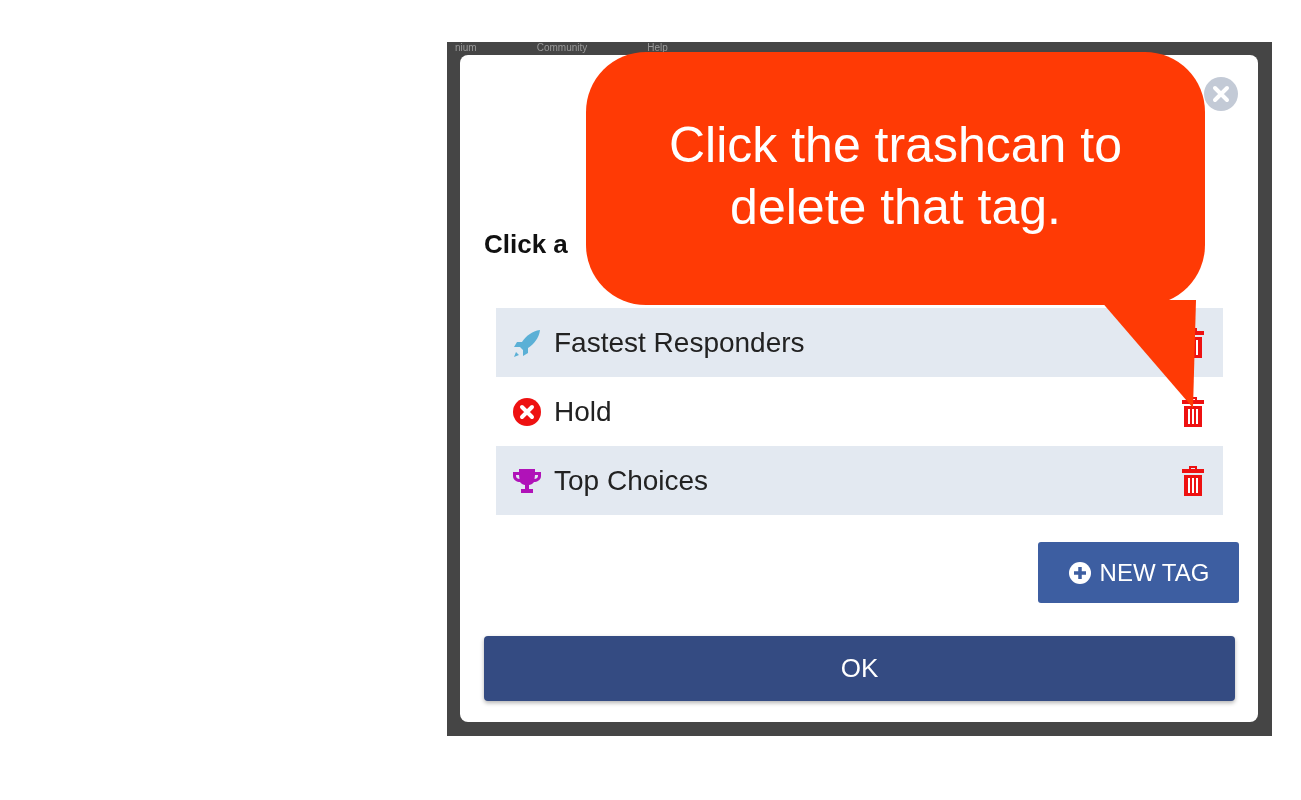 The image size is (1301, 800). Describe the element at coordinates (1193, 480) in the screenshot. I see `trash-icon` at that location.